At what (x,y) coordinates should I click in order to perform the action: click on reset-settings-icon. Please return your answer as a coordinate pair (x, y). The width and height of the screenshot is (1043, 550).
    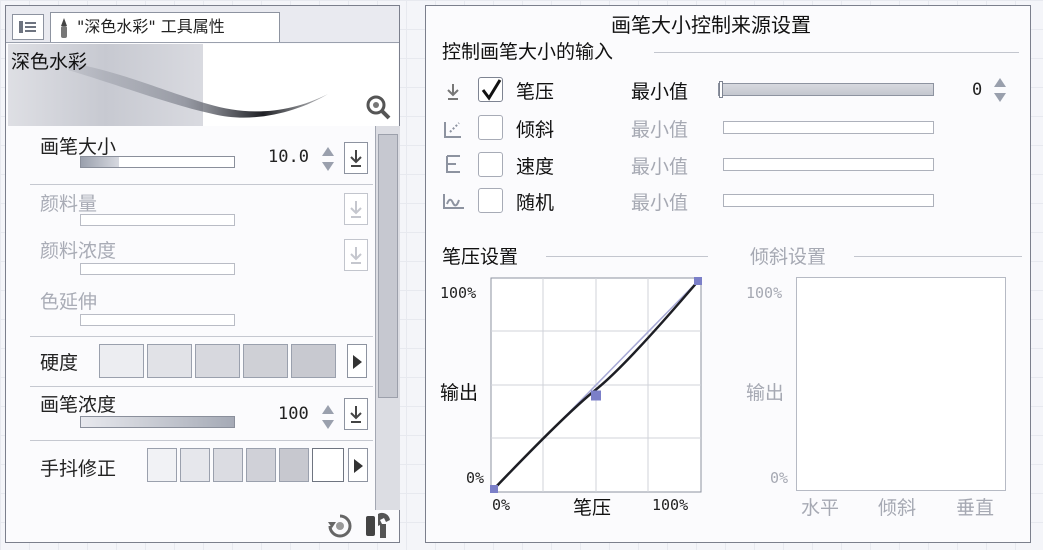
    Looking at the image, I should click on (340, 526).